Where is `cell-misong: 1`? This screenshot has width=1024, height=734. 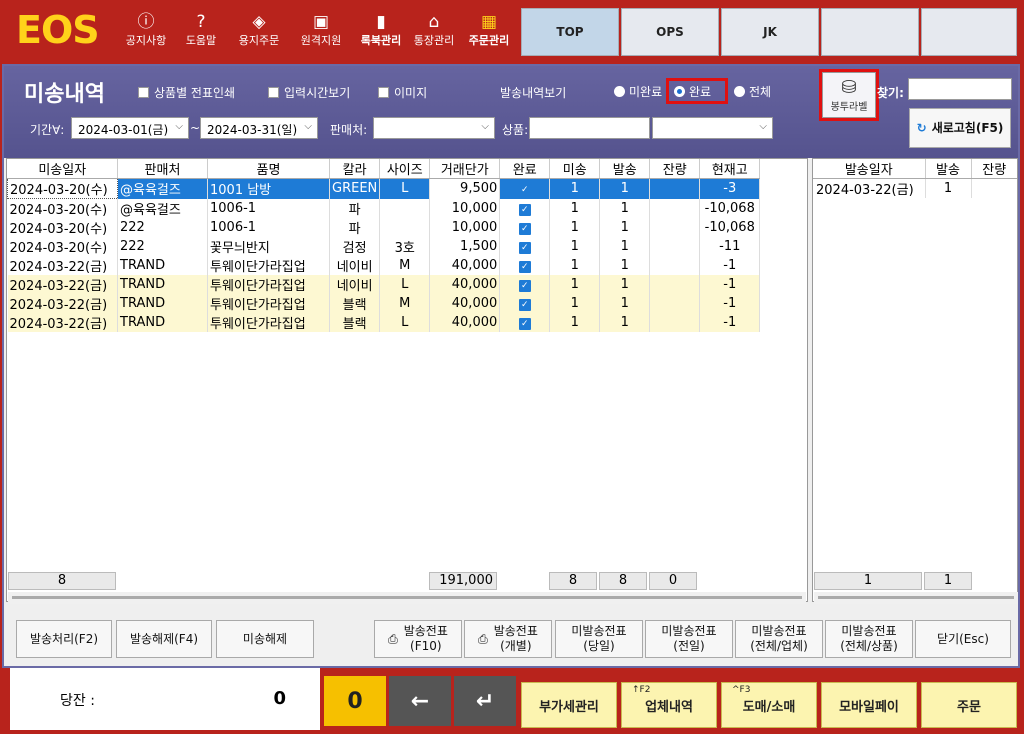
cell-misong: 1 is located at coordinates (575, 303).